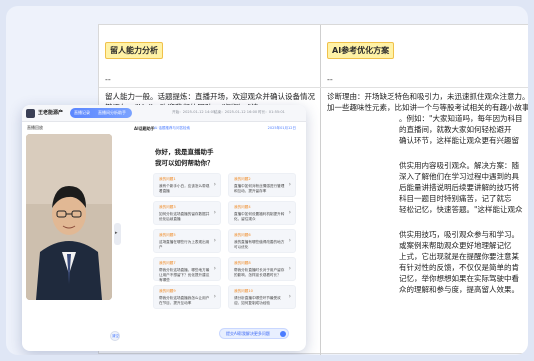  What do you see at coordinates (144, 128) in the screenshot?
I see `chat-title: AI话题助手` at bounding box center [144, 128].